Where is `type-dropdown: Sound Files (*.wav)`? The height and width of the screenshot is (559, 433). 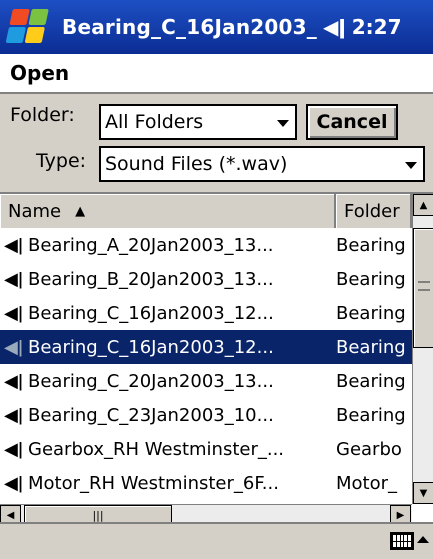
type-dropdown: Sound Files (*.wav) is located at coordinates (262, 164).